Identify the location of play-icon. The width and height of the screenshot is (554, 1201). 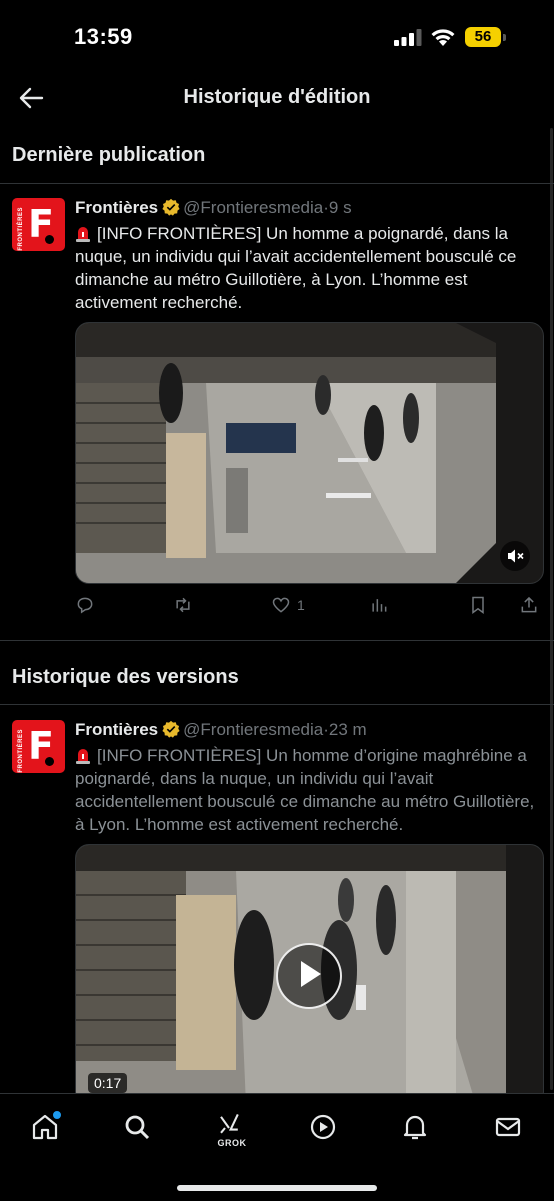
(311, 974).